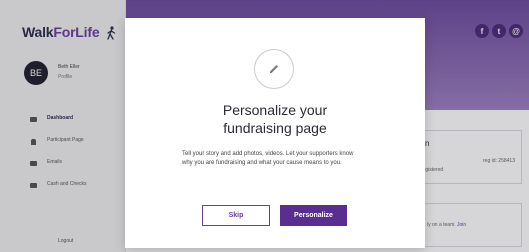 This screenshot has height=252, width=529. What do you see at coordinates (275, 128) in the screenshot?
I see `modal-title-line2: fundraising page` at bounding box center [275, 128].